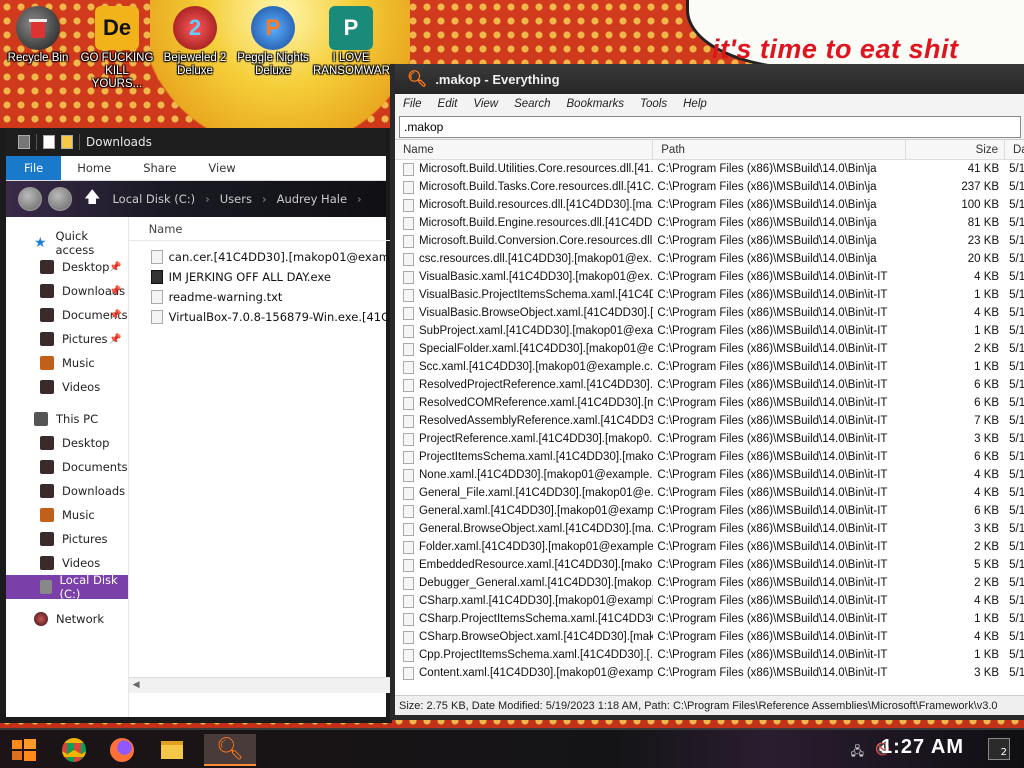 The image size is (1024, 768). What do you see at coordinates (67, 315) in the screenshot?
I see `sidebar-item-documents: Documents 📌` at bounding box center [67, 315].